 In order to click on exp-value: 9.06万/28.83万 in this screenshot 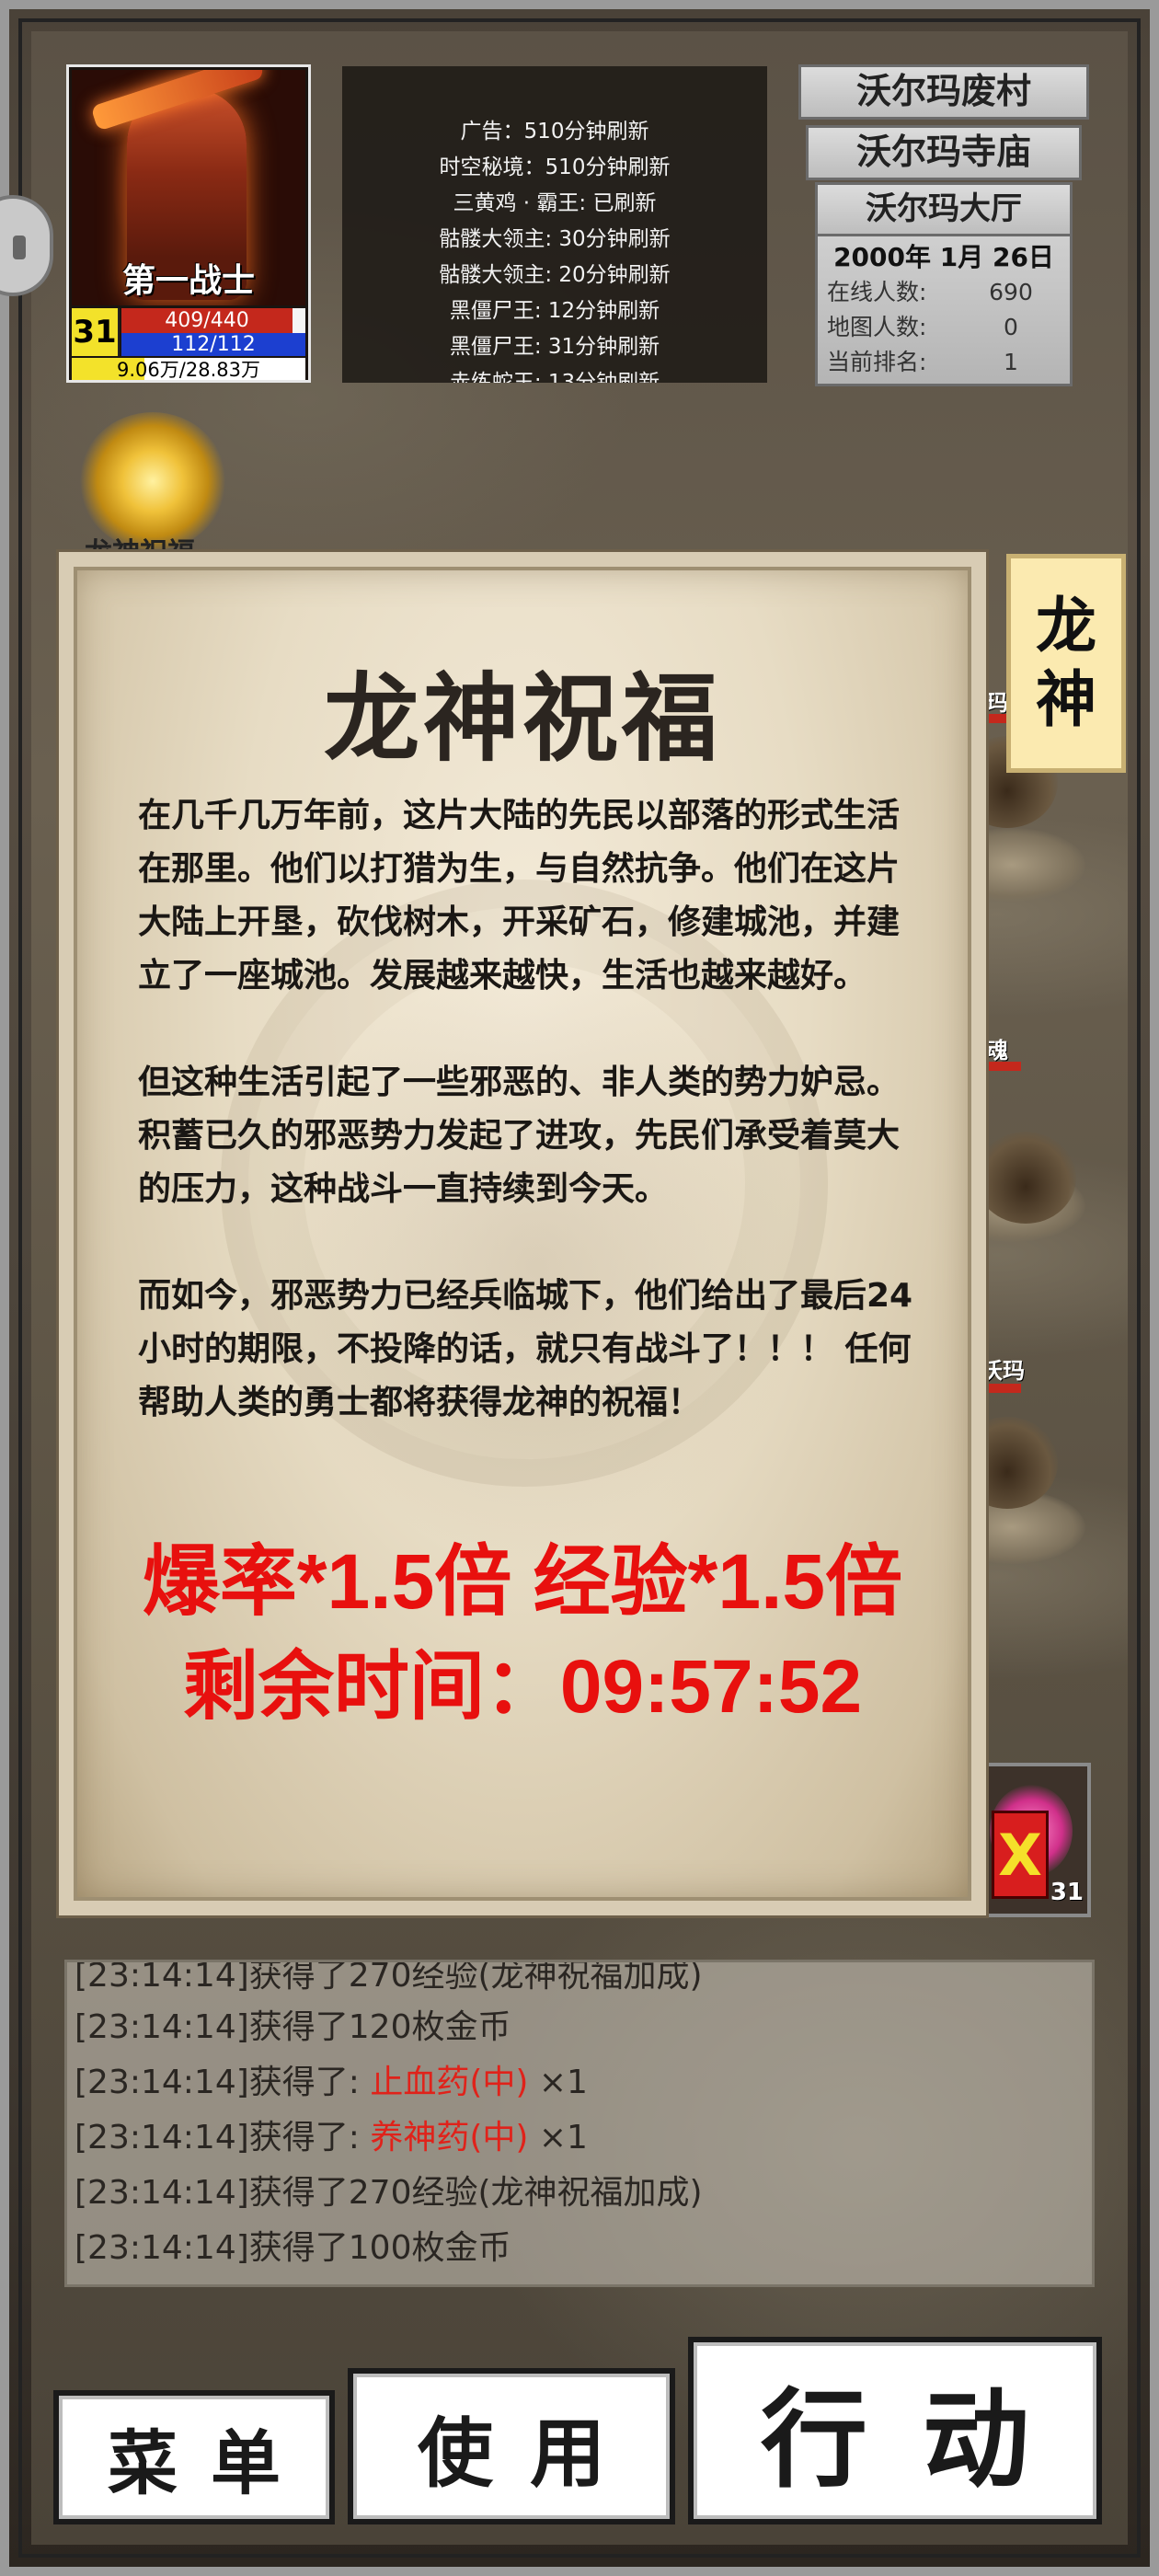, I will do `click(188, 370)`.